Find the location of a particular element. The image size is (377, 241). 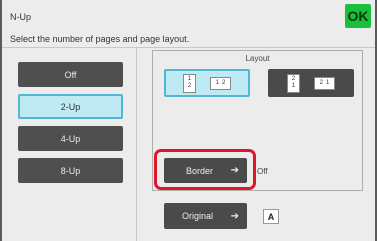

nup-4up-button: 4-Up is located at coordinates (70, 138).